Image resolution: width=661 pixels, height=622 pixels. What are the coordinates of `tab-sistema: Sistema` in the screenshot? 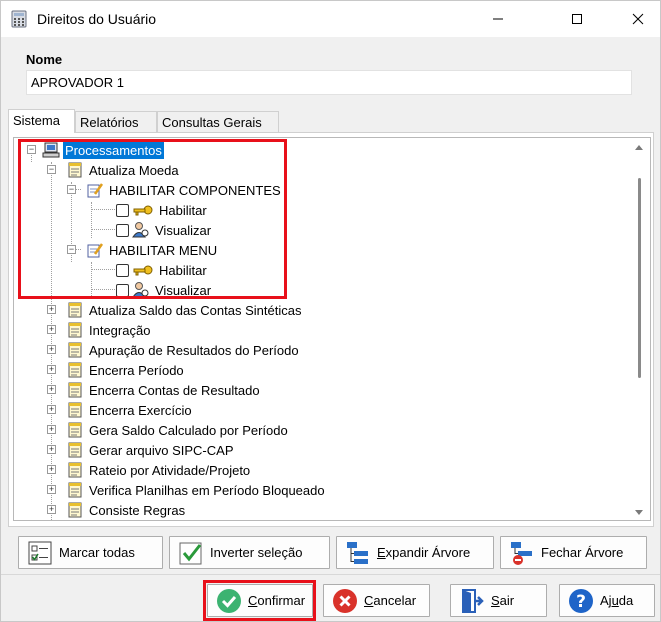 It's located at (41, 121).